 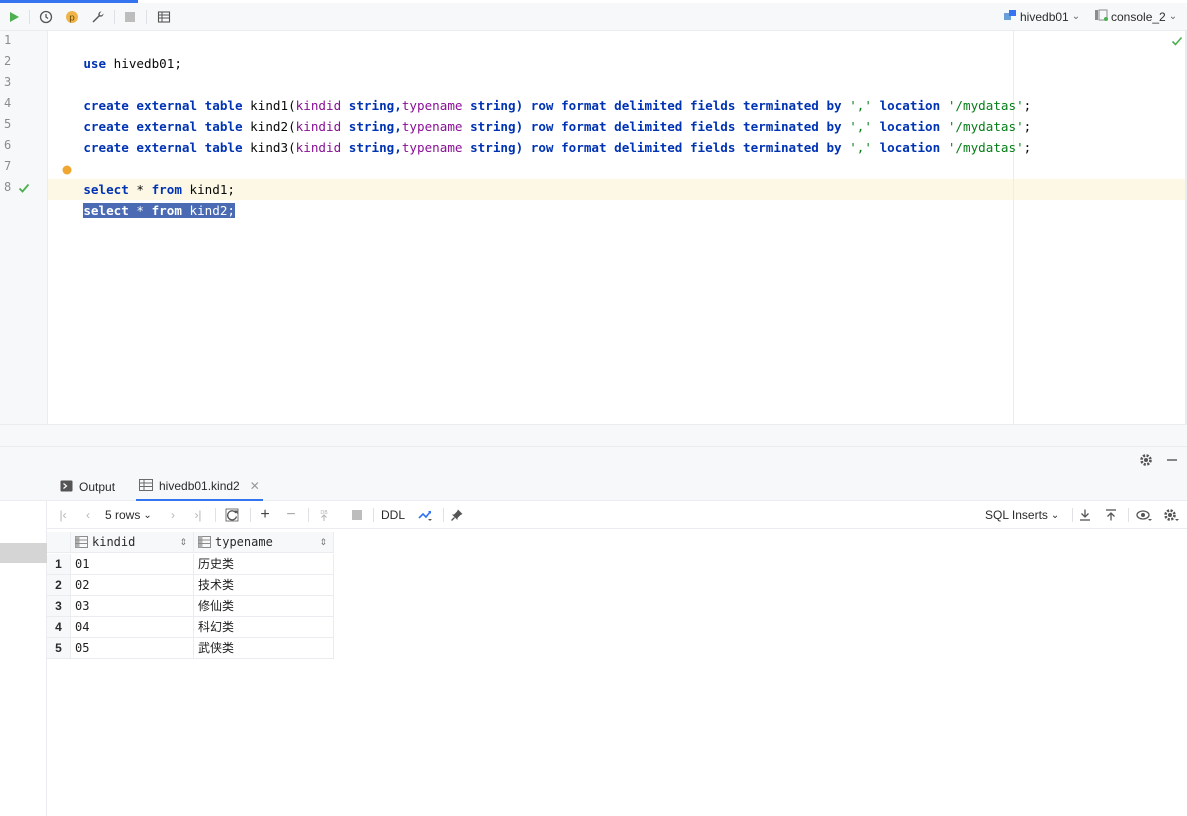 What do you see at coordinates (59, 585) in the screenshot?
I see `row-number: 2` at bounding box center [59, 585].